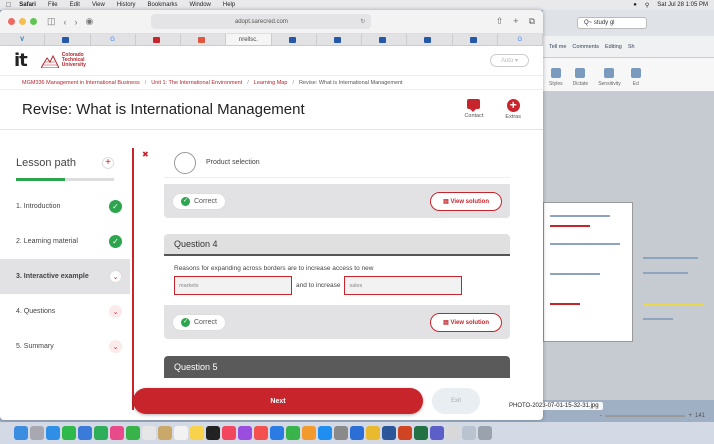 The width and height of the screenshot is (714, 444). What do you see at coordinates (233, 285) in the screenshot?
I see `blank-input-1: markets` at bounding box center [233, 285].